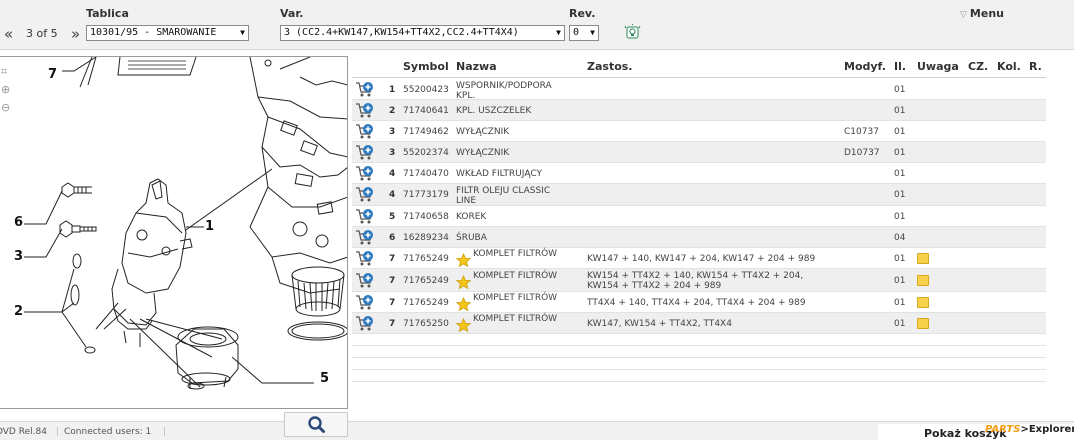  Describe the element at coordinates (7, 89) in the screenshot. I see `zoom-in-icon: ⊕` at that location.